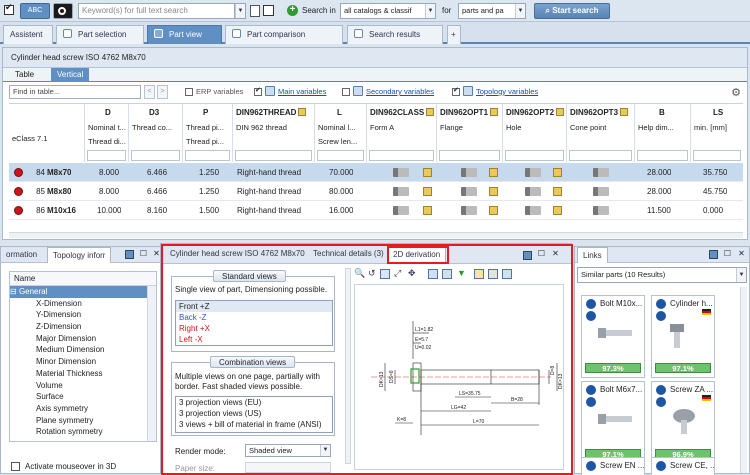 Image resolution: width=750 pixels, height=475 pixels. What do you see at coordinates (255, 11) in the screenshot?
I see `document-icon` at bounding box center [255, 11].